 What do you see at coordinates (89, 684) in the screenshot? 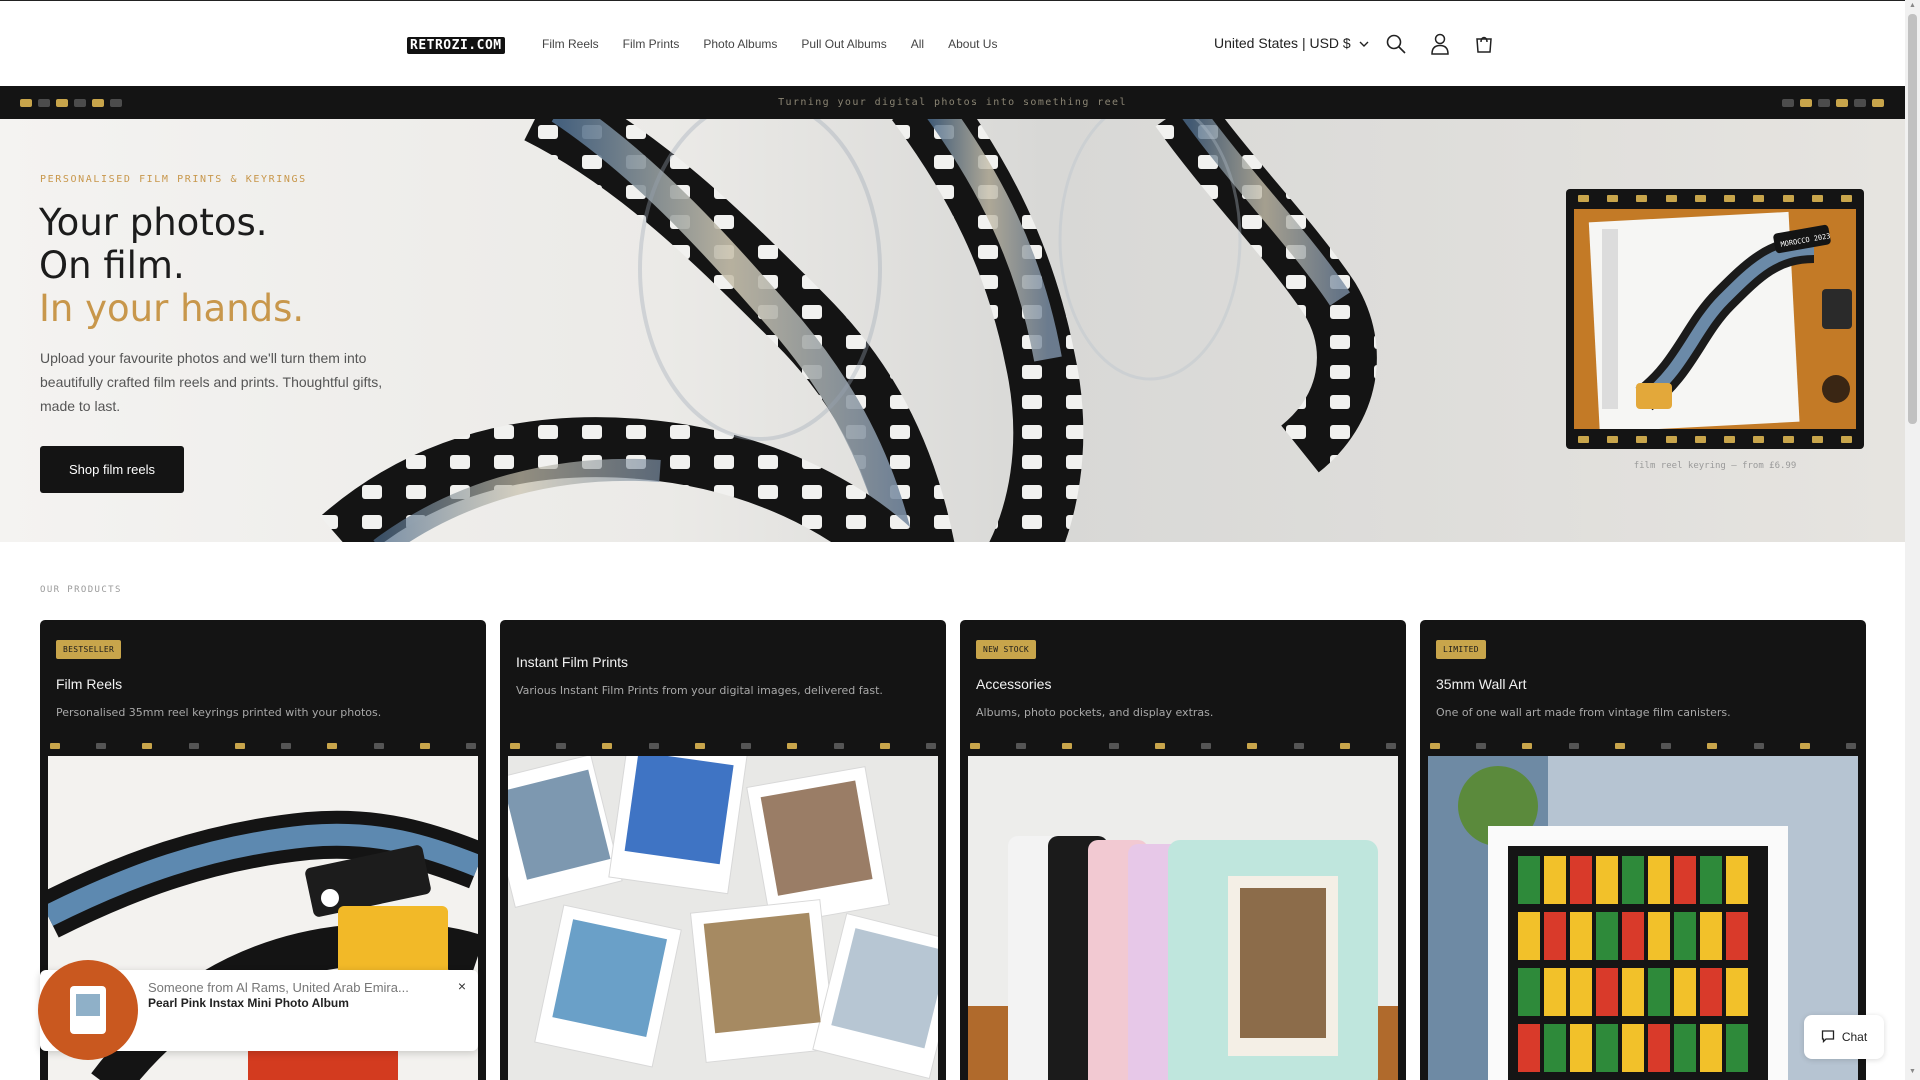
I see `product-title: Film Reels` at bounding box center [89, 684].